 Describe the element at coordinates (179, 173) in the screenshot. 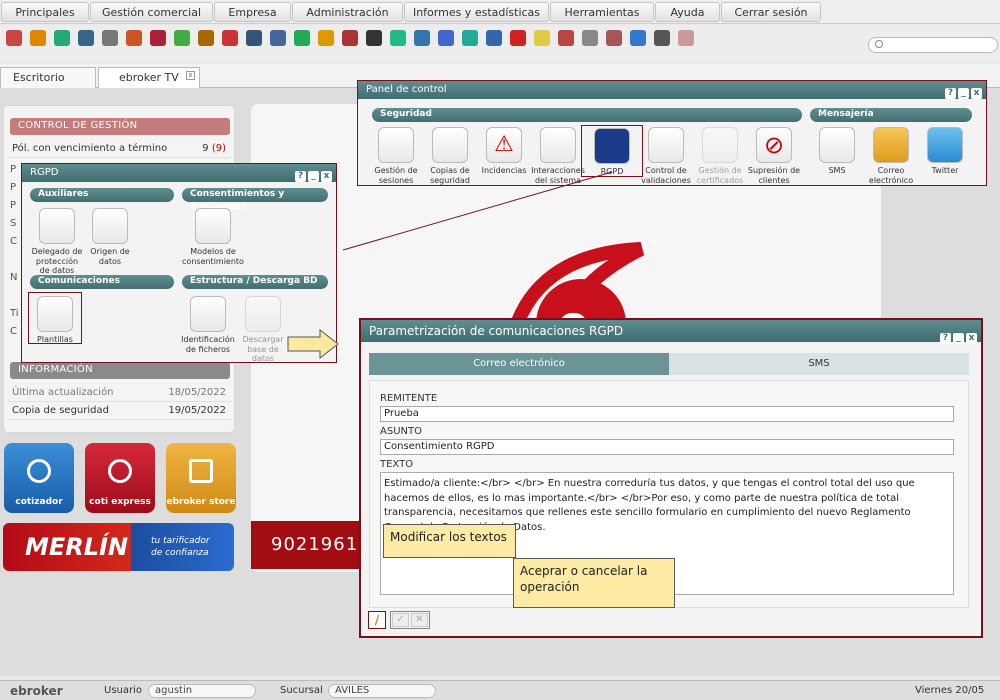

I see `rgpd-title-bar: RGPD ? _ x` at that location.